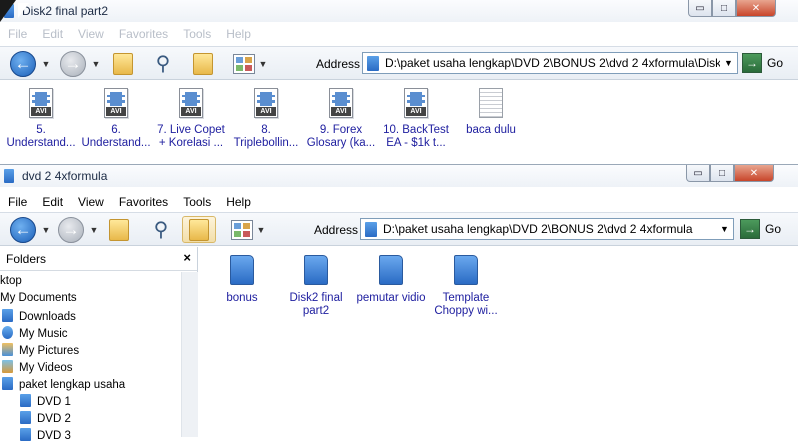  I want to click on music-folder-icon, so click(7, 332).